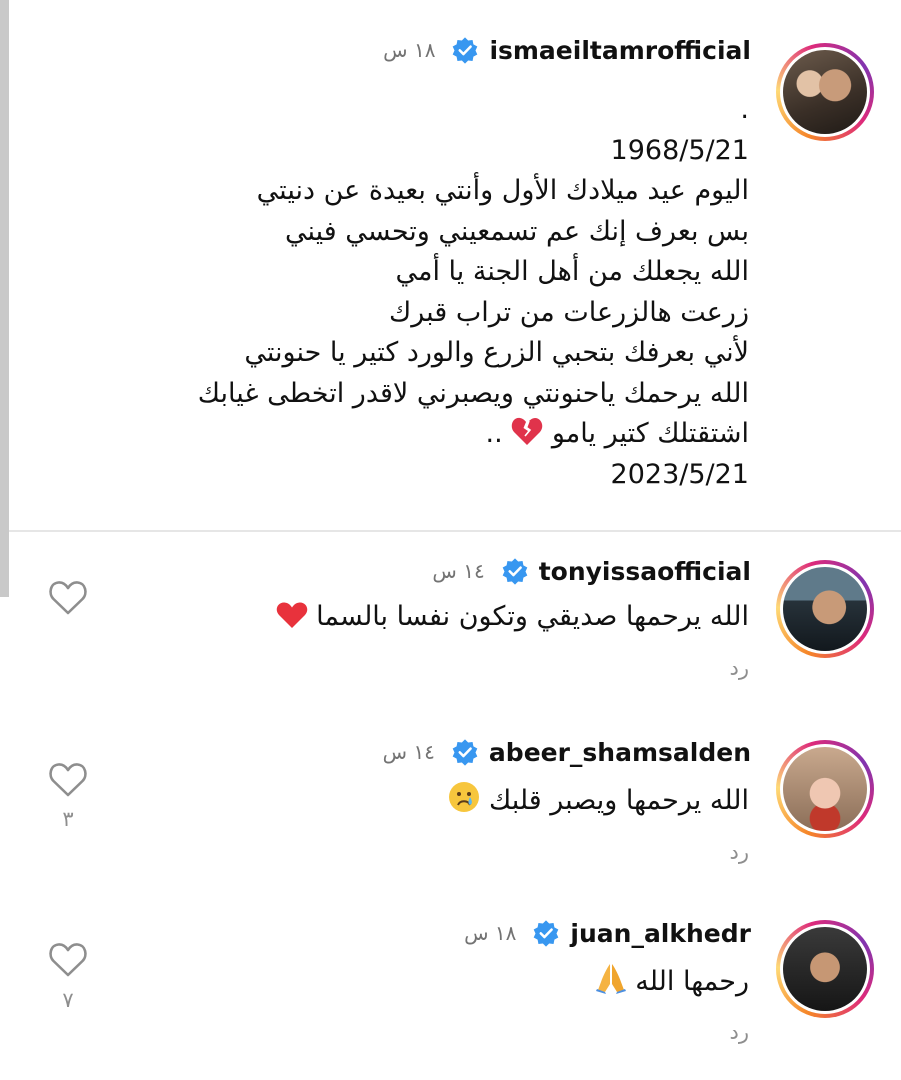  Describe the element at coordinates (645, 571) in the screenshot. I see `comment-username: tonyissaofficial` at that location.